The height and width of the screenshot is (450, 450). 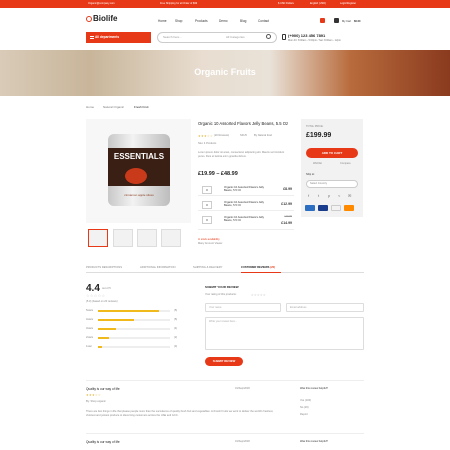 What do you see at coordinates (179, 3) in the screenshot?
I see `top-promo: Free Shipping for all Order of $99` at bounding box center [179, 3].